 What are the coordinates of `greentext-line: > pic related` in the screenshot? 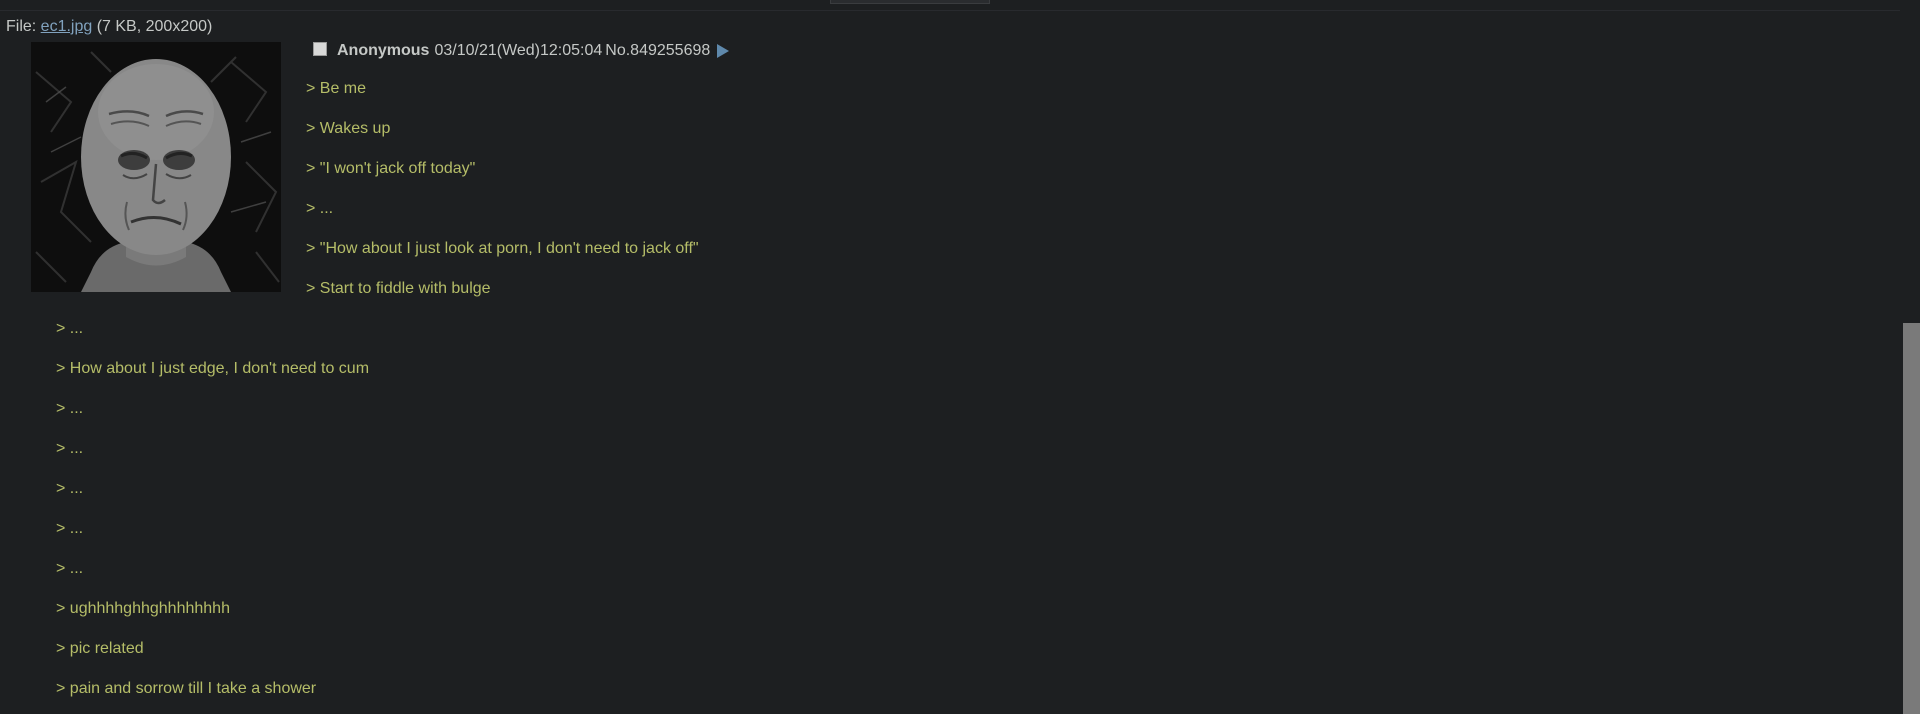 It's located at (100, 648).